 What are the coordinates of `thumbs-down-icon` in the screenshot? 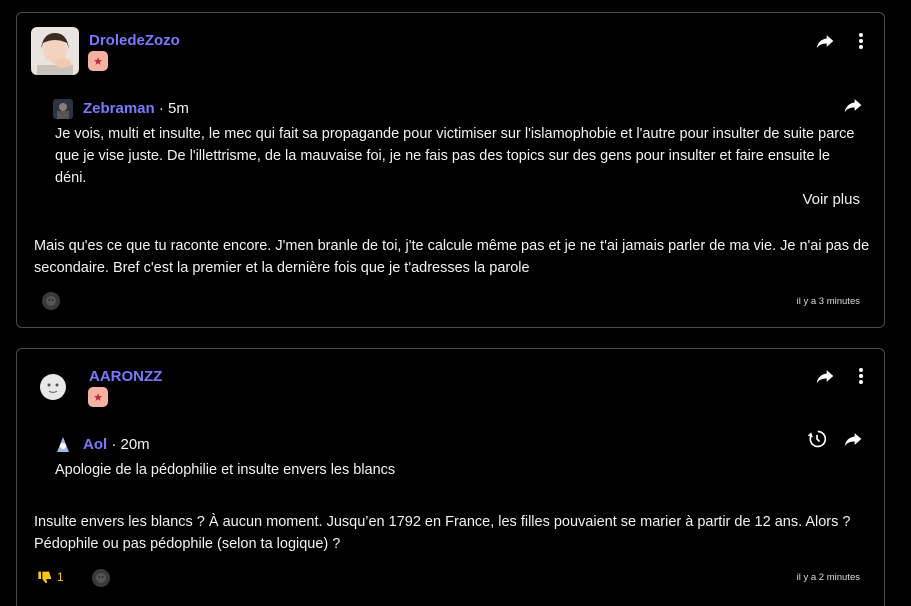 It's located at (44, 577).